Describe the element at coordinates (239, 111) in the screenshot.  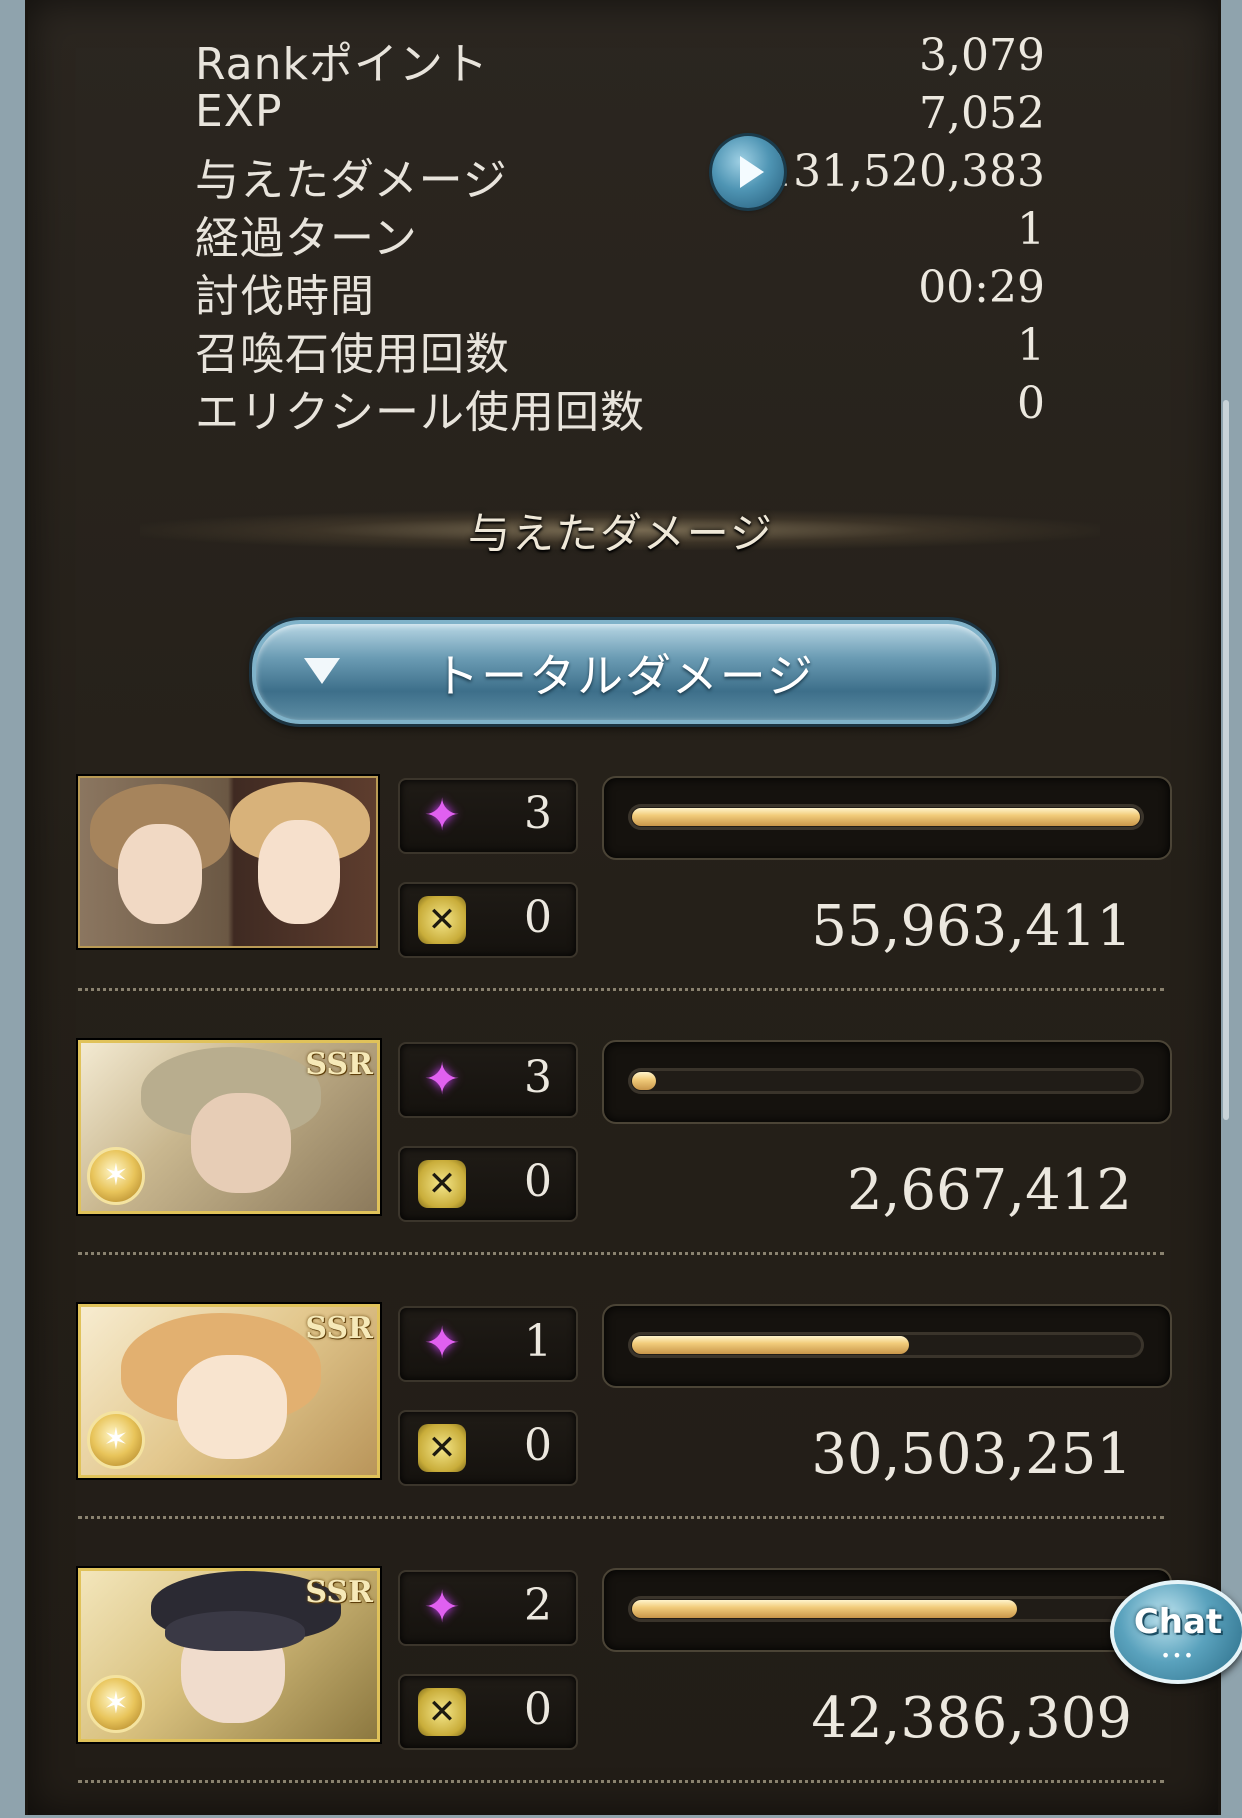
I see `stat-label: EXP` at that location.